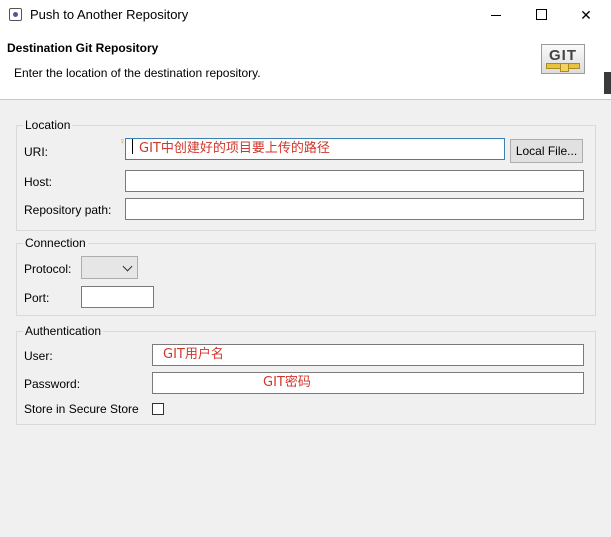 Image resolution: width=611 pixels, height=537 pixels. Describe the element at coordinates (564, 67) in the screenshot. I see `git-logo-node` at that location.